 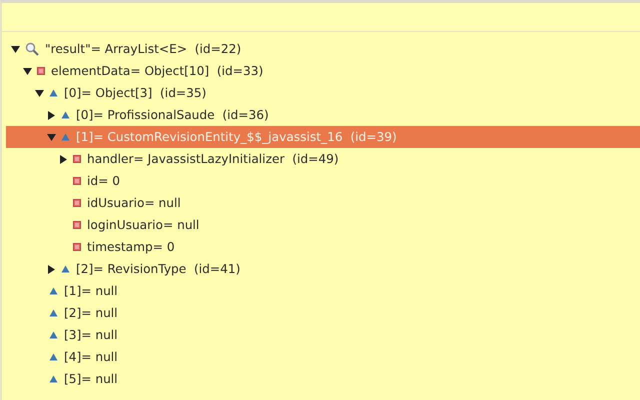 What do you see at coordinates (323, 181) in the screenshot?
I see `tree-row: id= 0` at bounding box center [323, 181].